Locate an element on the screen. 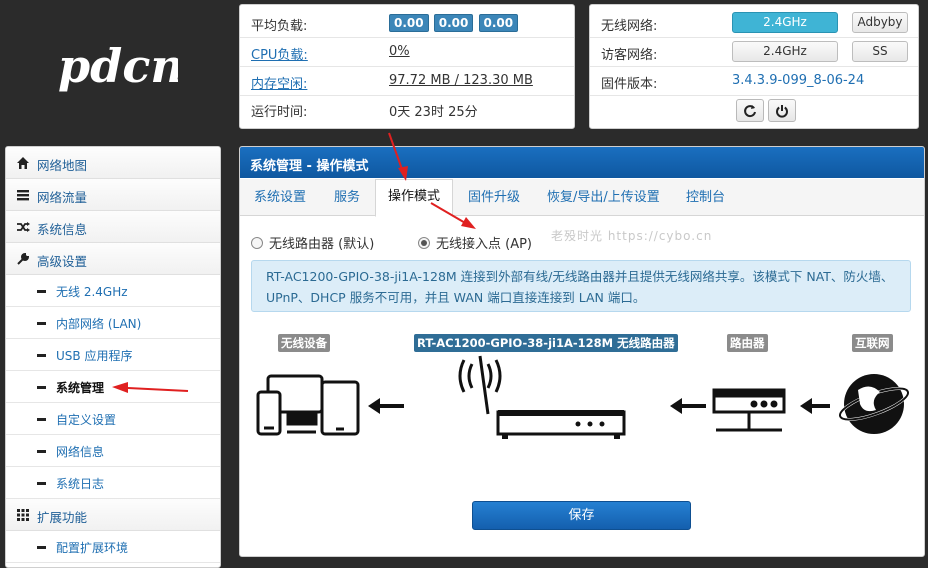 Image resolution: width=928 pixels, height=568 pixels. refresh-icon is located at coordinates (750, 110).